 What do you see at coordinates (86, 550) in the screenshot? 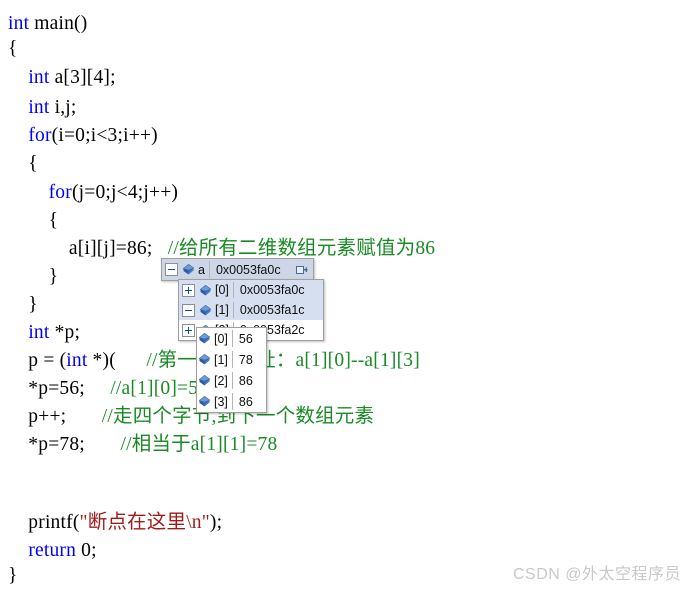
I see `code-token-plain: 0;` at bounding box center [86, 550].